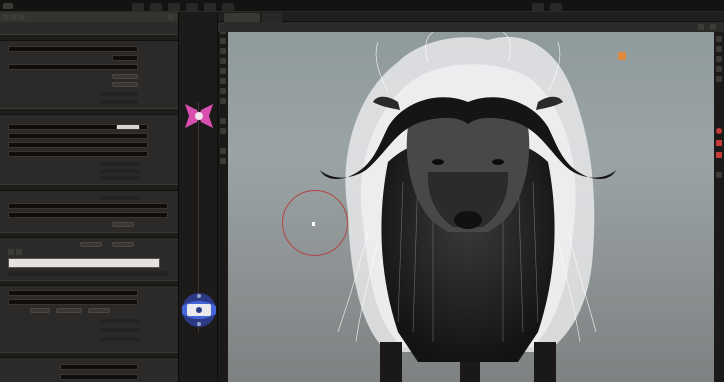 The image size is (724, 382). Describe the element at coordinates (622, 56) in the screenshot. I see `overlay-logo-icon` at that location.